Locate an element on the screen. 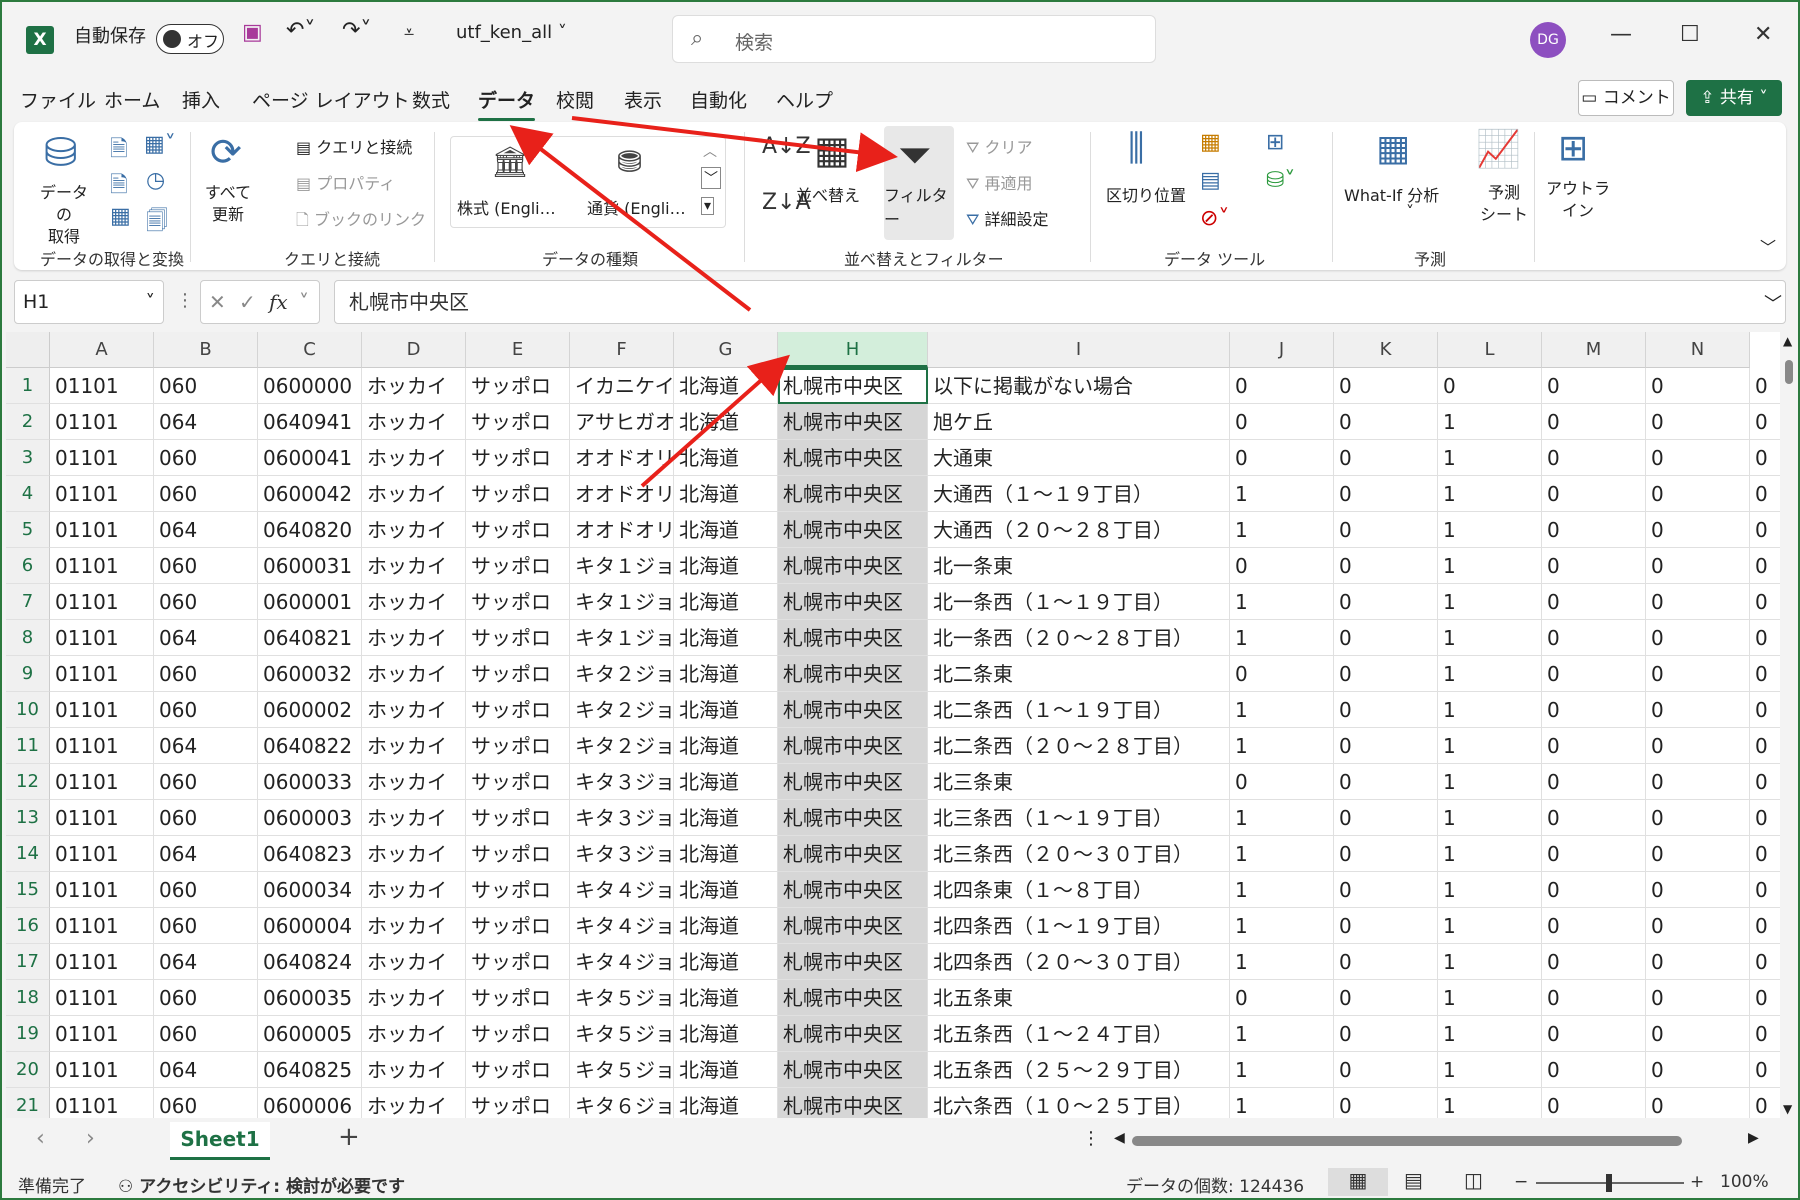  from-web-icon: 🗎 is located at coordinates (119, 187).